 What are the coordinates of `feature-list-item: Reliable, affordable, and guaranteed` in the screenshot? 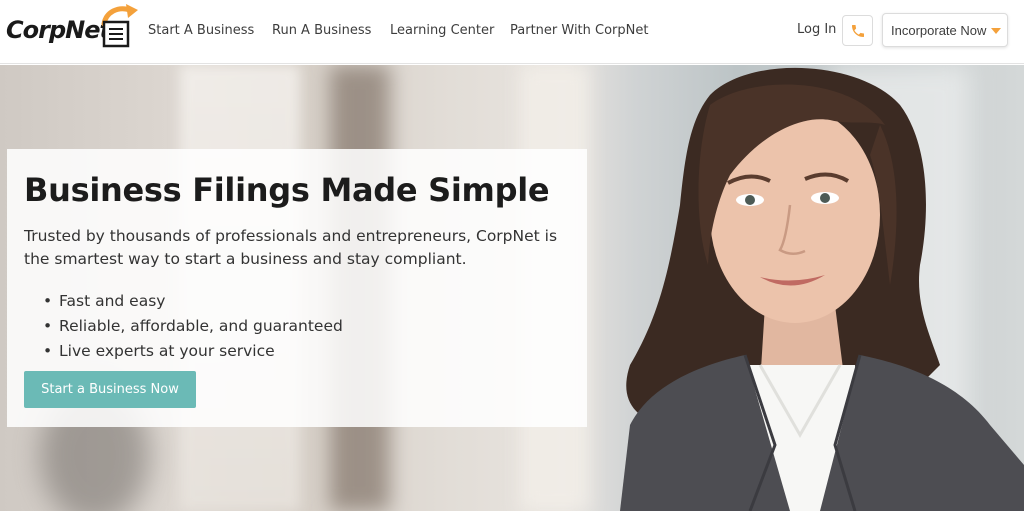 It's located at (193, 326).